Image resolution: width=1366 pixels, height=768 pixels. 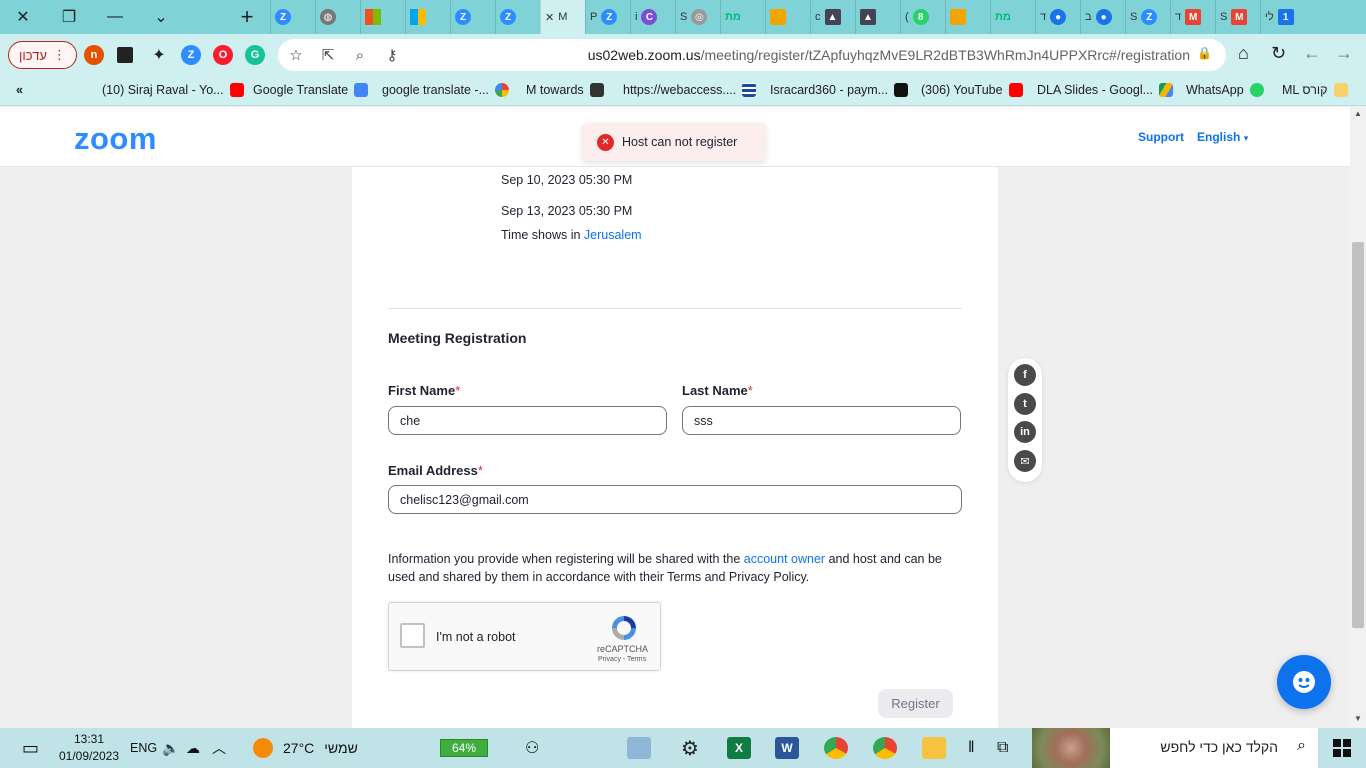 What do you see at coordinates (1358, 718) in the screenshot?
I see `scroll-down-arrow-icon: ▼` at bounding box center [1358, 718].